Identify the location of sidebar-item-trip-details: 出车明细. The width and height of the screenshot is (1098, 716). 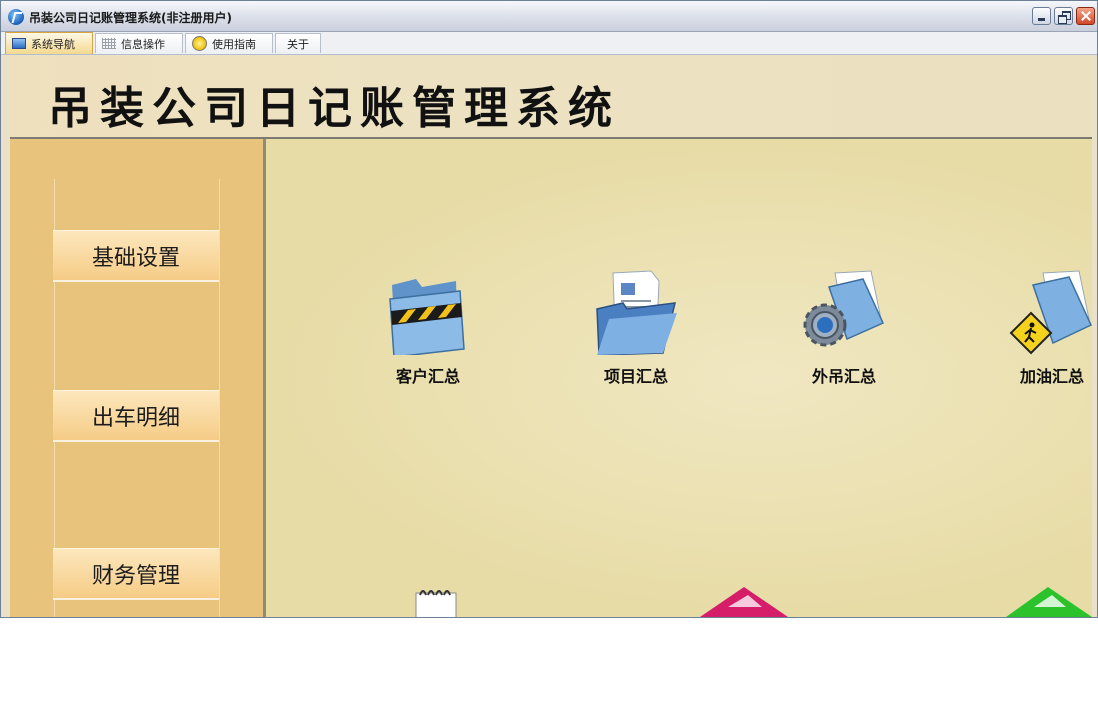
(136, 416).